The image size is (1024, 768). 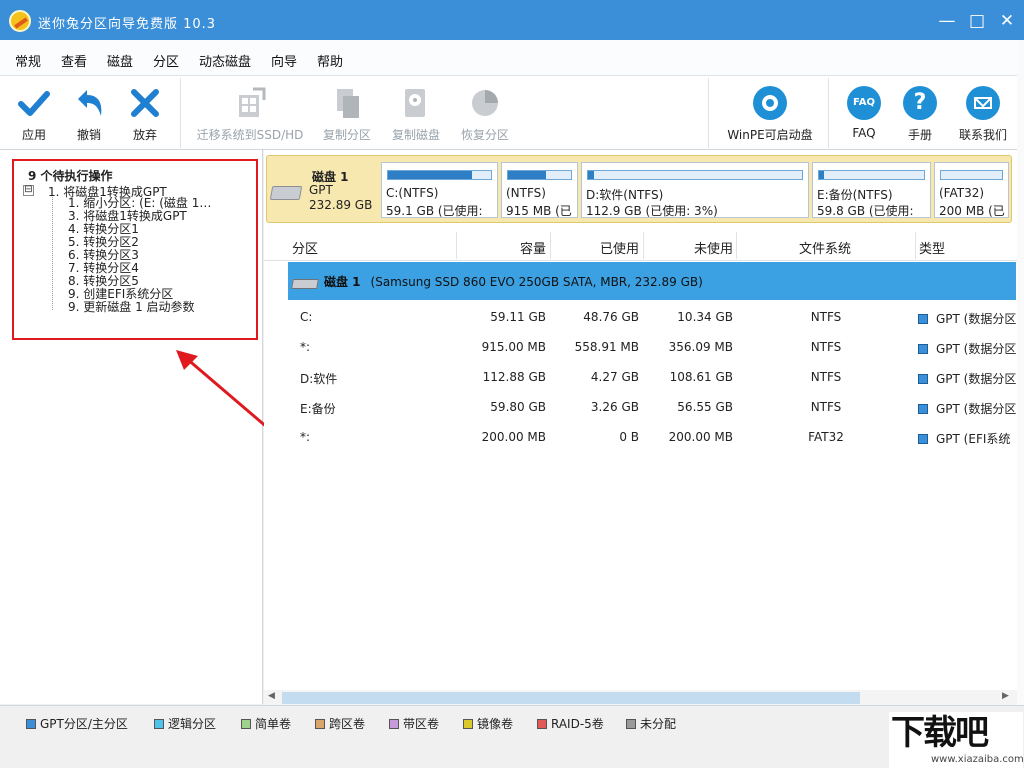 I want to click on menu-wizard: 向导, so click(x=284, y=60).